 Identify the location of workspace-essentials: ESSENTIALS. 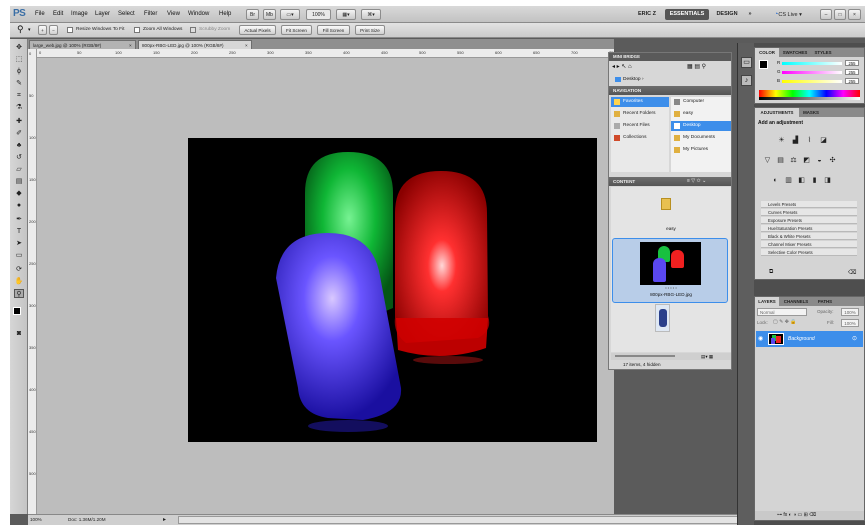
(687, 14).